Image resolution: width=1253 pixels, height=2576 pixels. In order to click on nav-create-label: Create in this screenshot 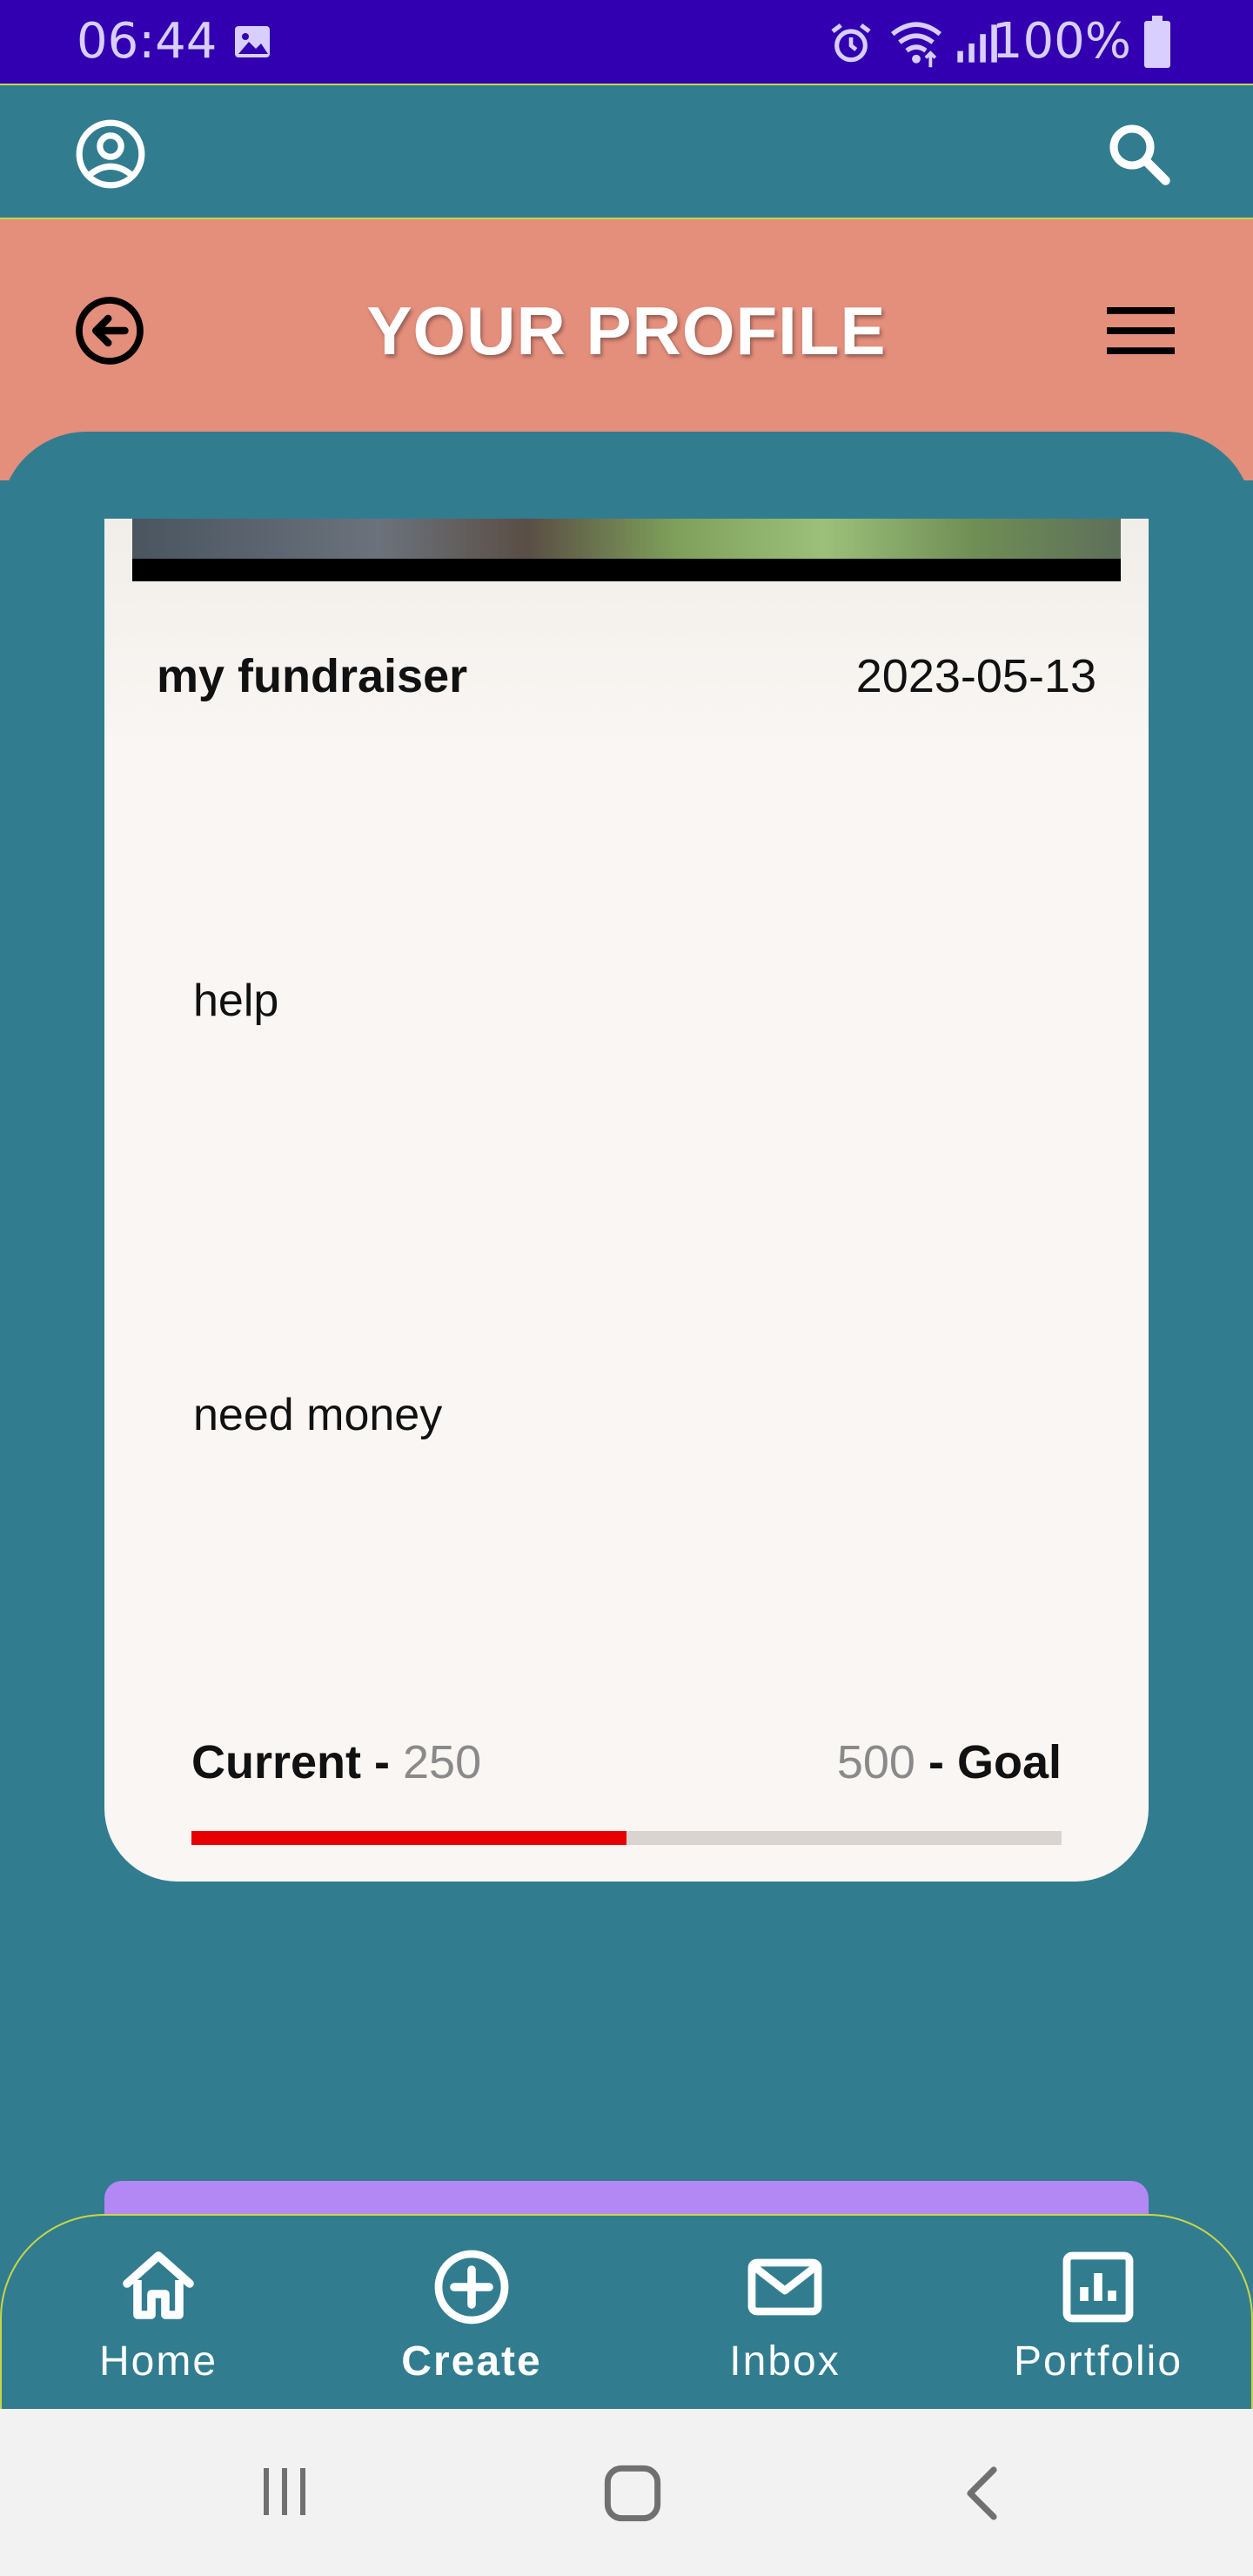, I will do `click(471, 2362)`.